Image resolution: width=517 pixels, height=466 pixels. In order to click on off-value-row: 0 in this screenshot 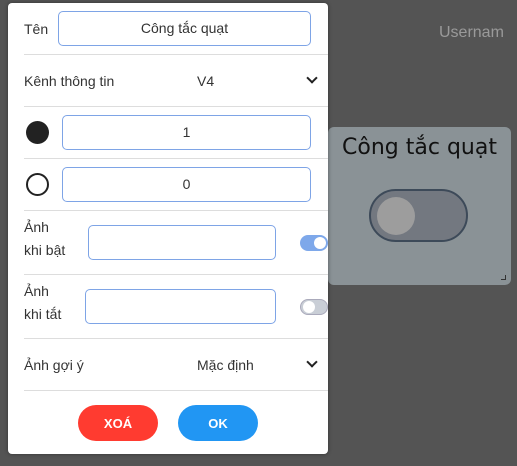, I will do `click(176, 185)`.